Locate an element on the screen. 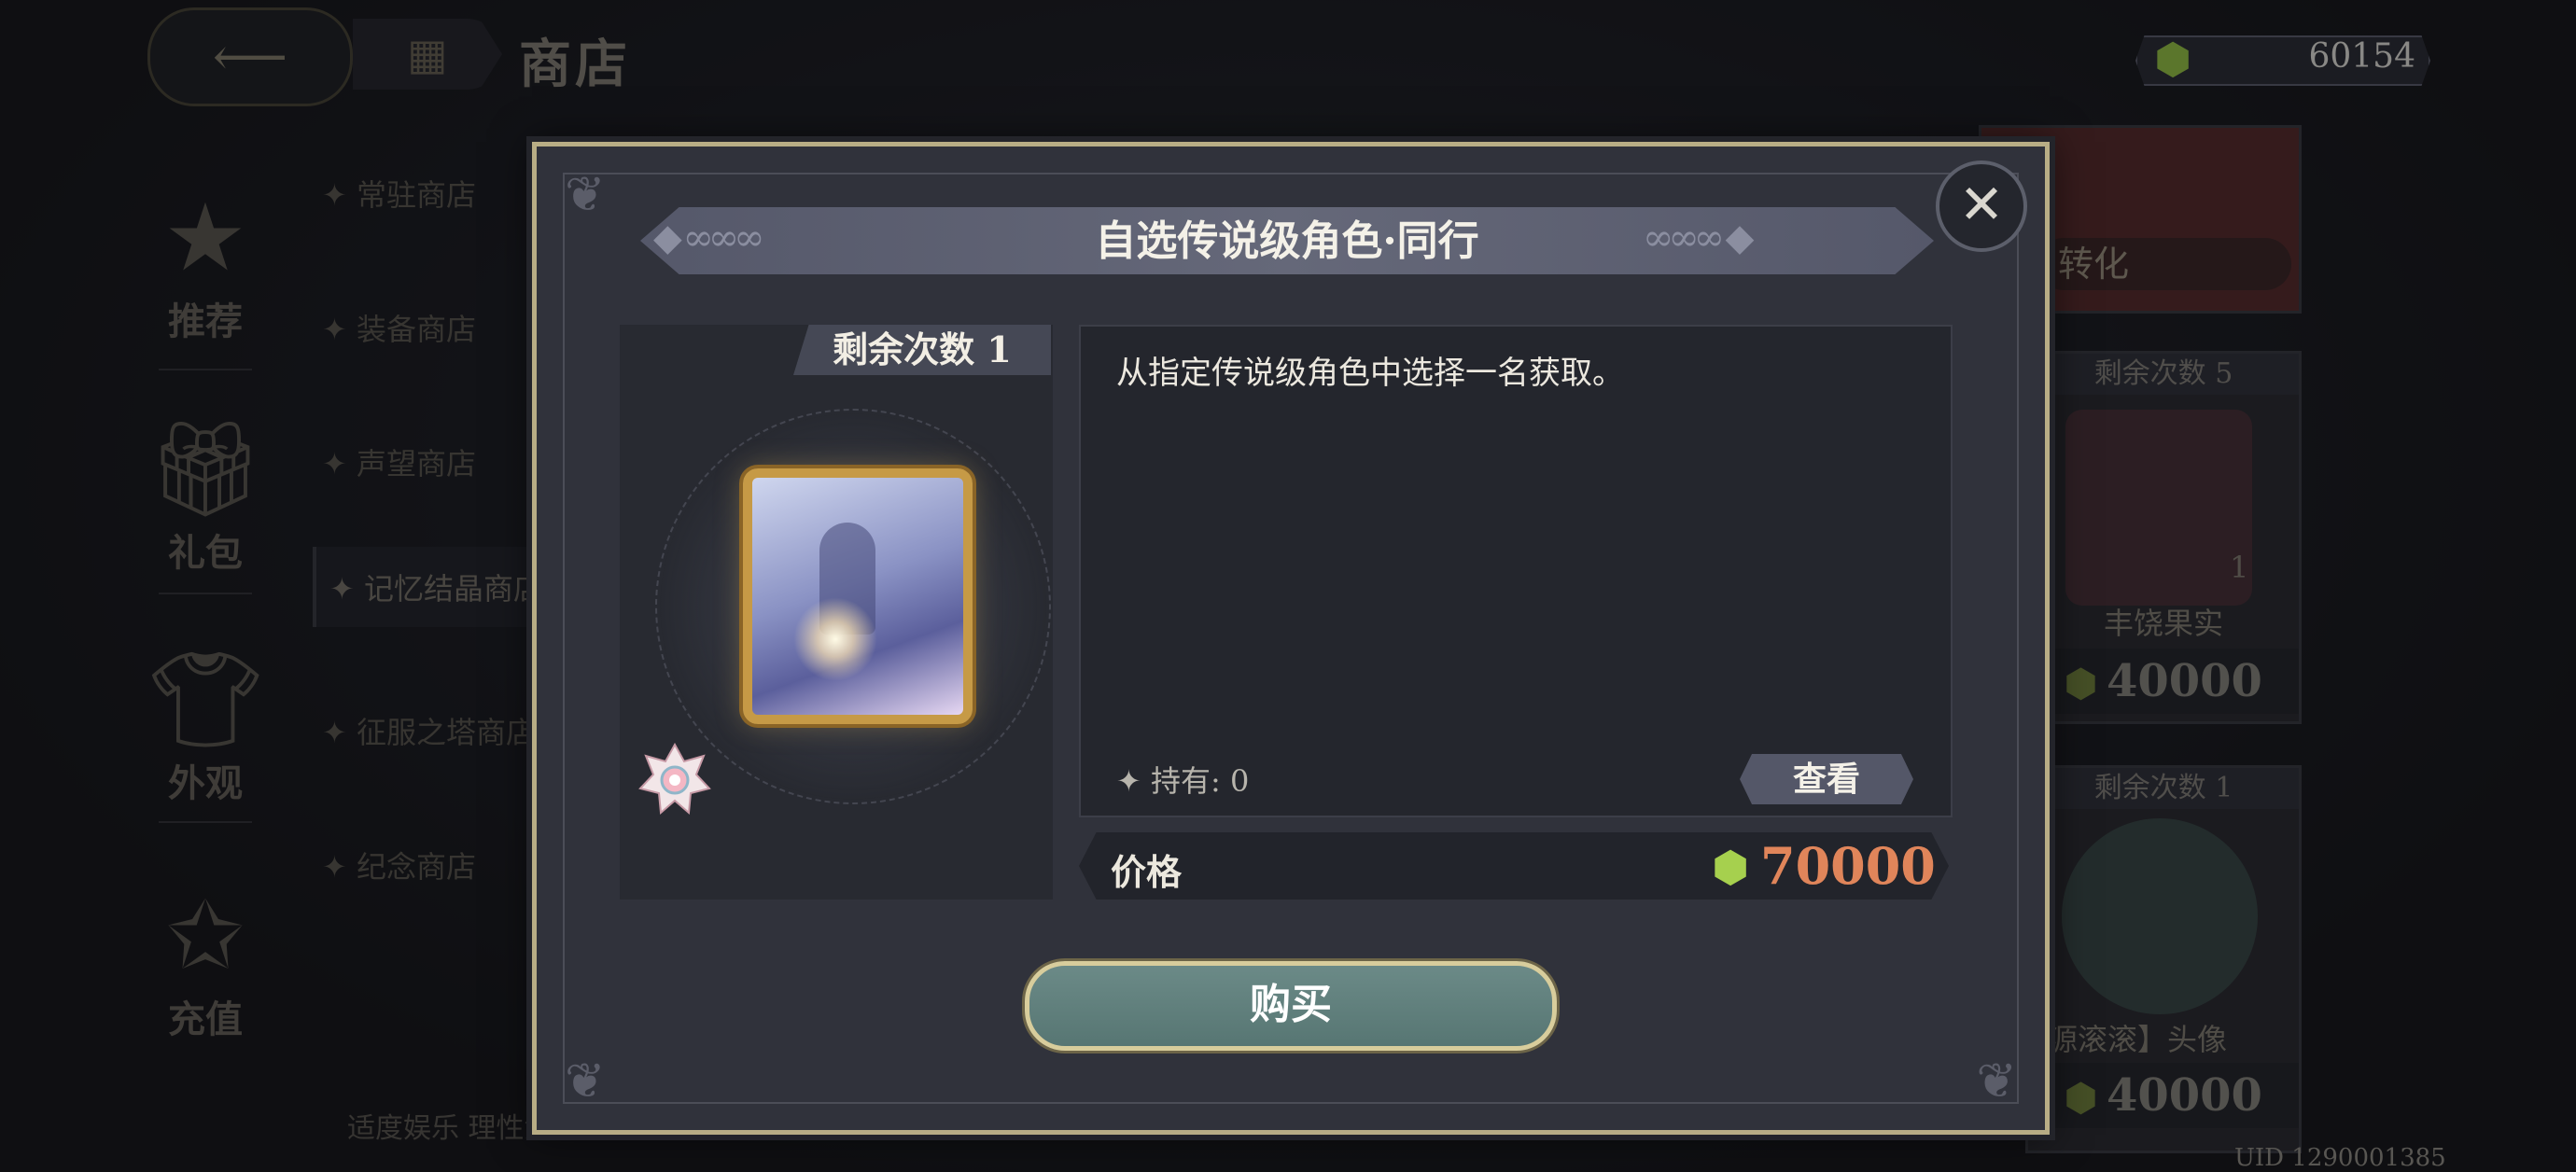  holding-count: ✦ 持有: 0 is located at coordinates (1183, 781).